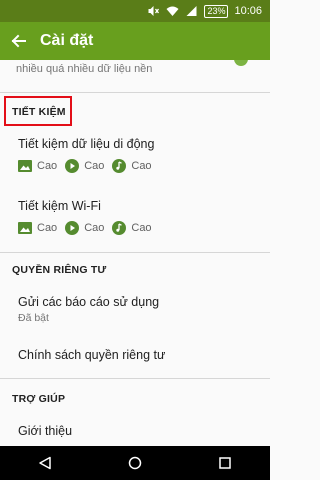  I want to click on toolbar: Cài đặt, so click(135, 41).